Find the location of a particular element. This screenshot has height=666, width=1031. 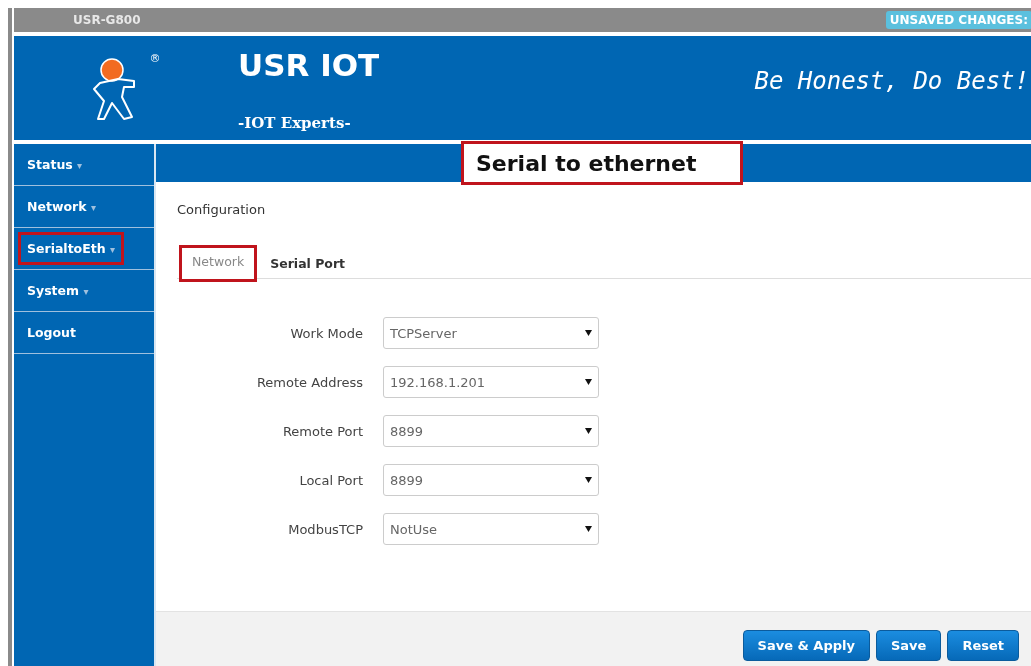

tagline: -IOT Experts- is located at coordinates (295, 123).